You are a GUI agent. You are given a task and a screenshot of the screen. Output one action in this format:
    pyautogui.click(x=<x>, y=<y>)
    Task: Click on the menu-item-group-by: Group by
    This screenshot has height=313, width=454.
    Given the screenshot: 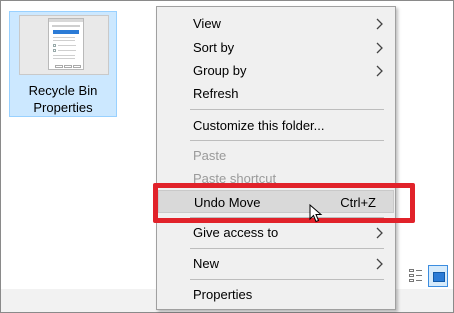 What is the action you would take?
    pyautogui.click(x=276, y=70)
    